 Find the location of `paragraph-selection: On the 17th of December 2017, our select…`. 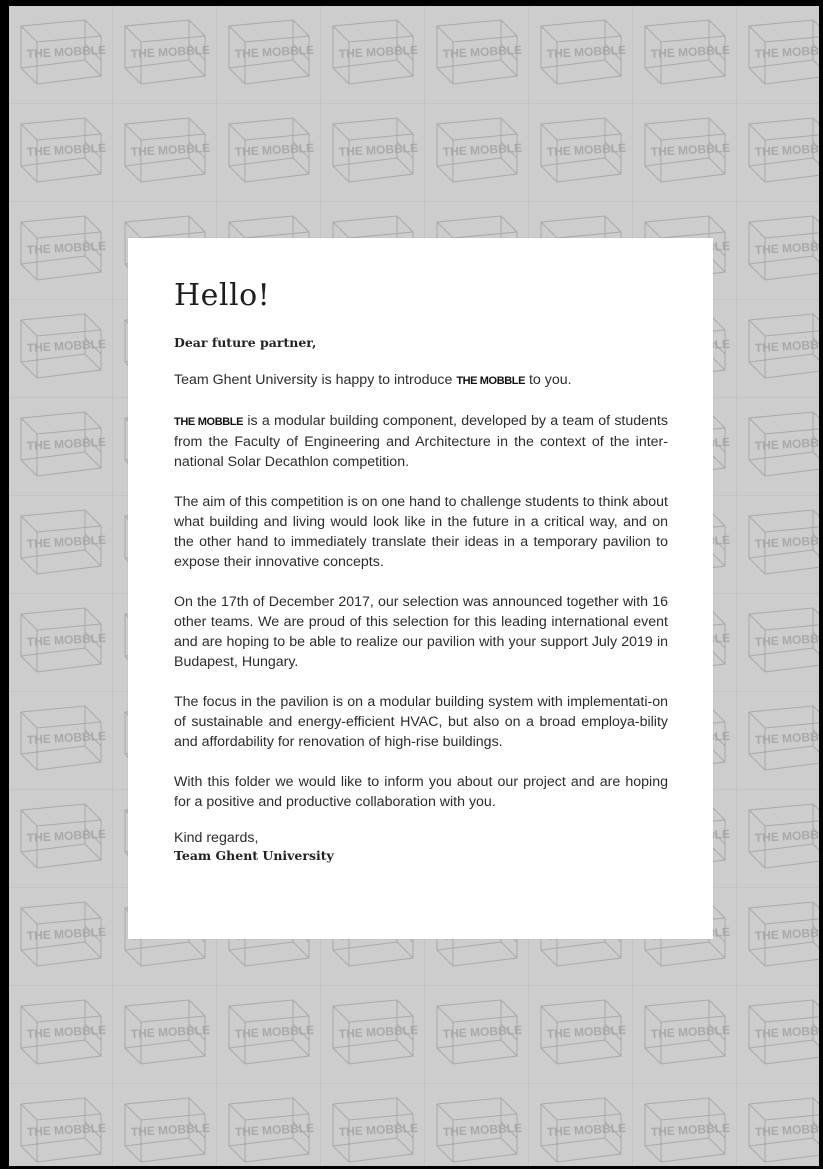

paragraph-selection: On the 17th of December 2017, our select… is located at coordinates (421, 632).